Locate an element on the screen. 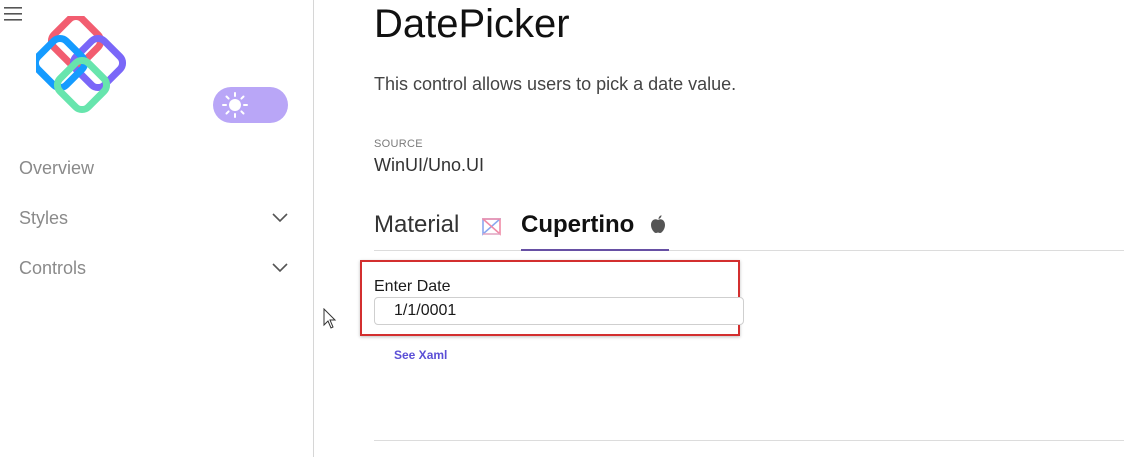  tab-cupertino: Cupertino is located at coordinates (595, 228).